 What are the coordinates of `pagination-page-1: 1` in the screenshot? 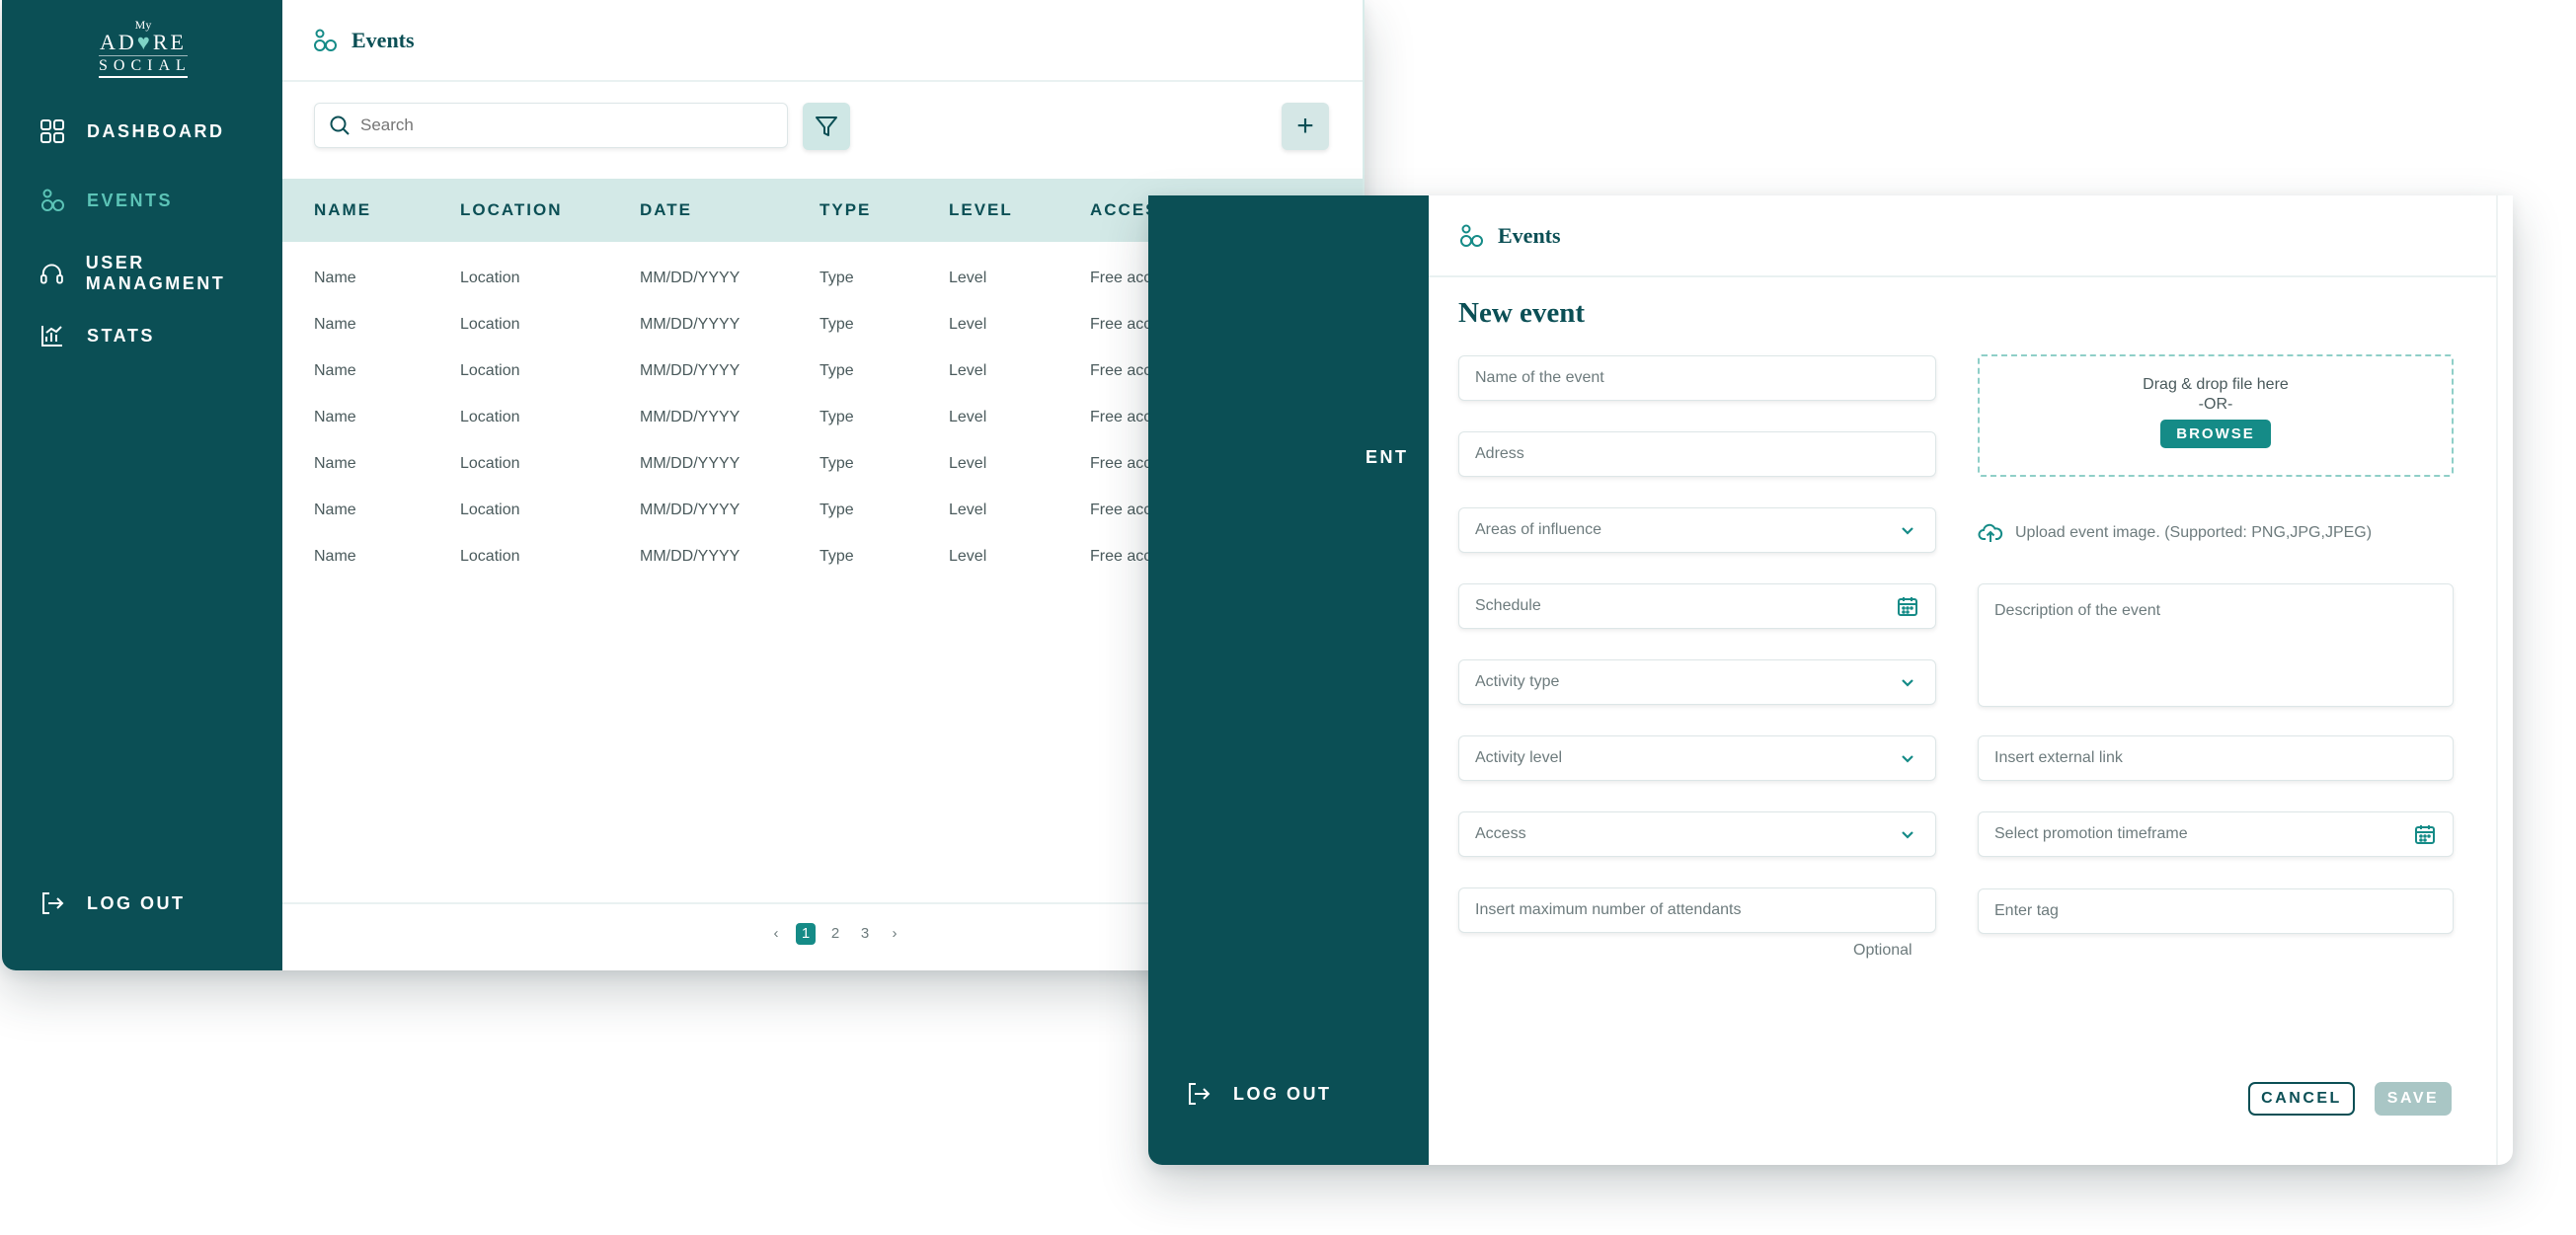 It's located at (806, 934).